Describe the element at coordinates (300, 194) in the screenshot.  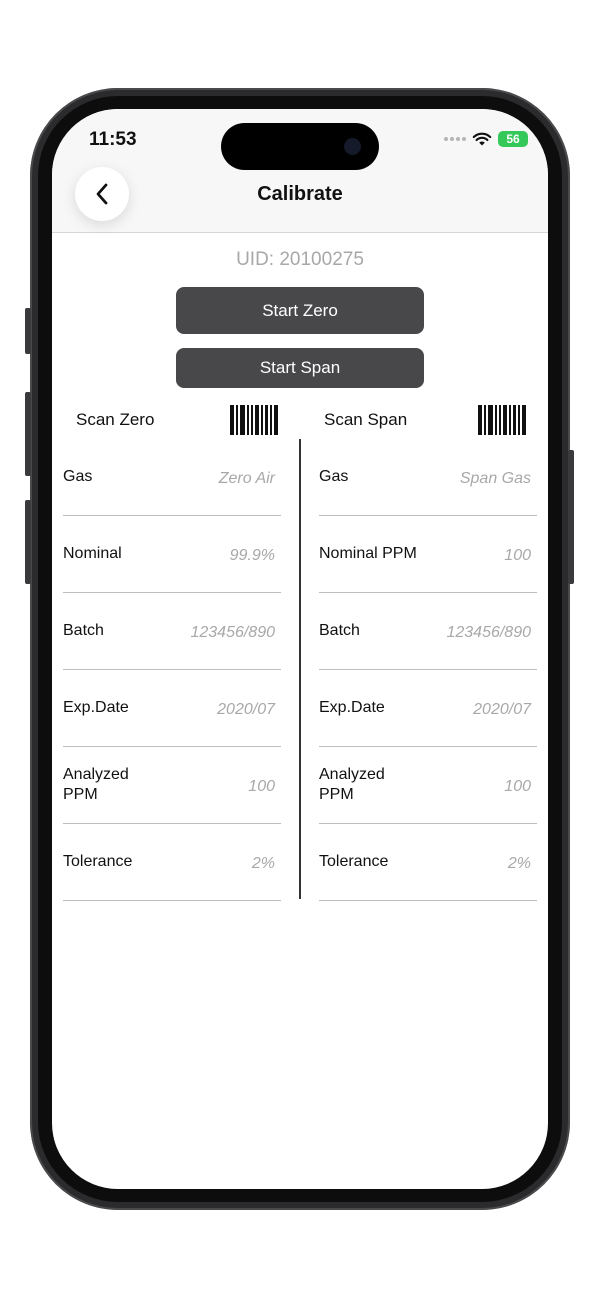
I see `page-title: Calibrate` at that location.